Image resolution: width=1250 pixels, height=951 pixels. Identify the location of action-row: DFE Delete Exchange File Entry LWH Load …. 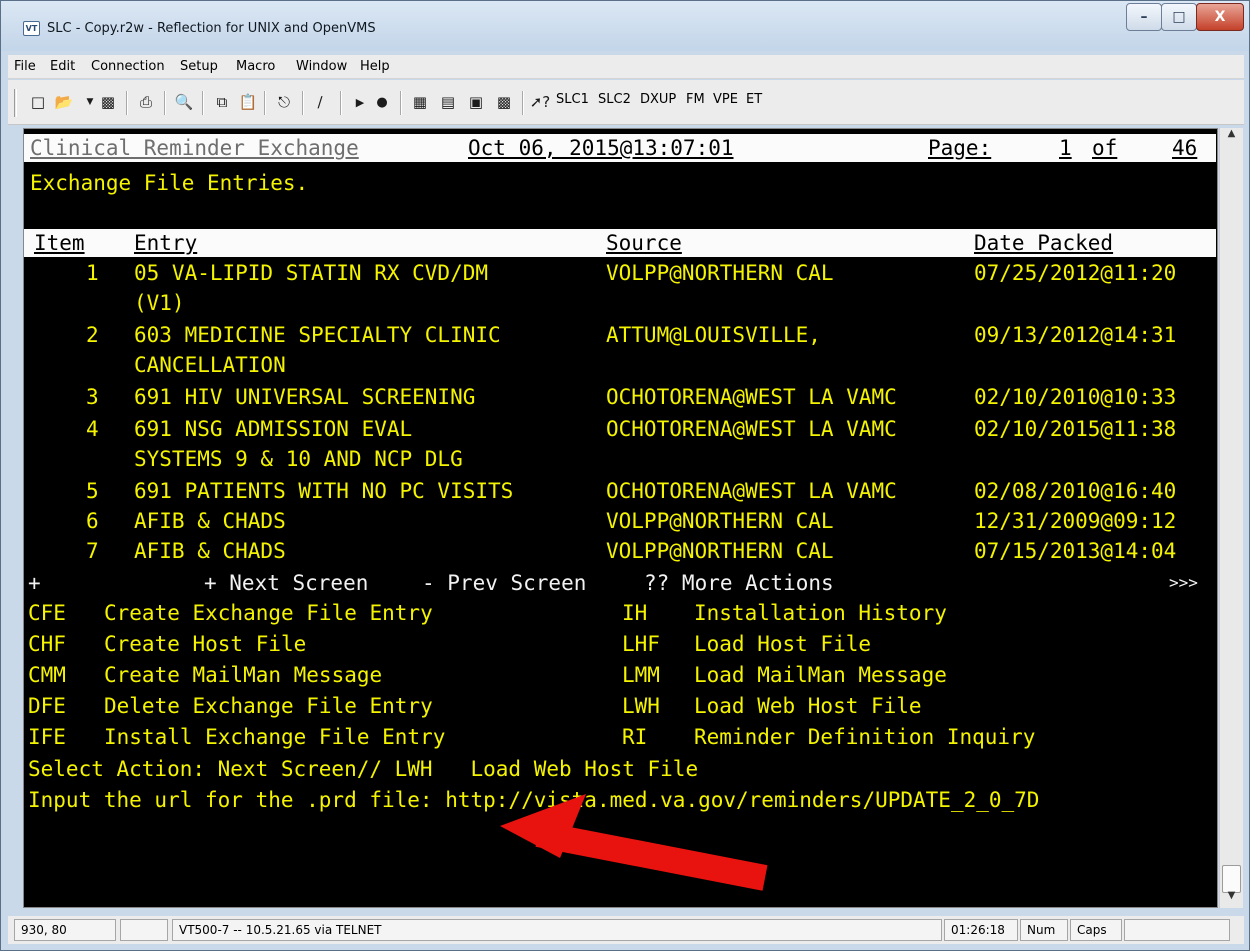
(620, 706).